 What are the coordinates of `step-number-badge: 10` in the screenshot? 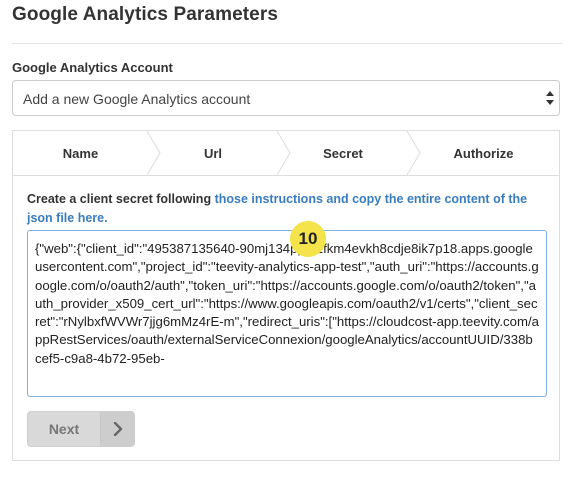 It's located at (308, 239).